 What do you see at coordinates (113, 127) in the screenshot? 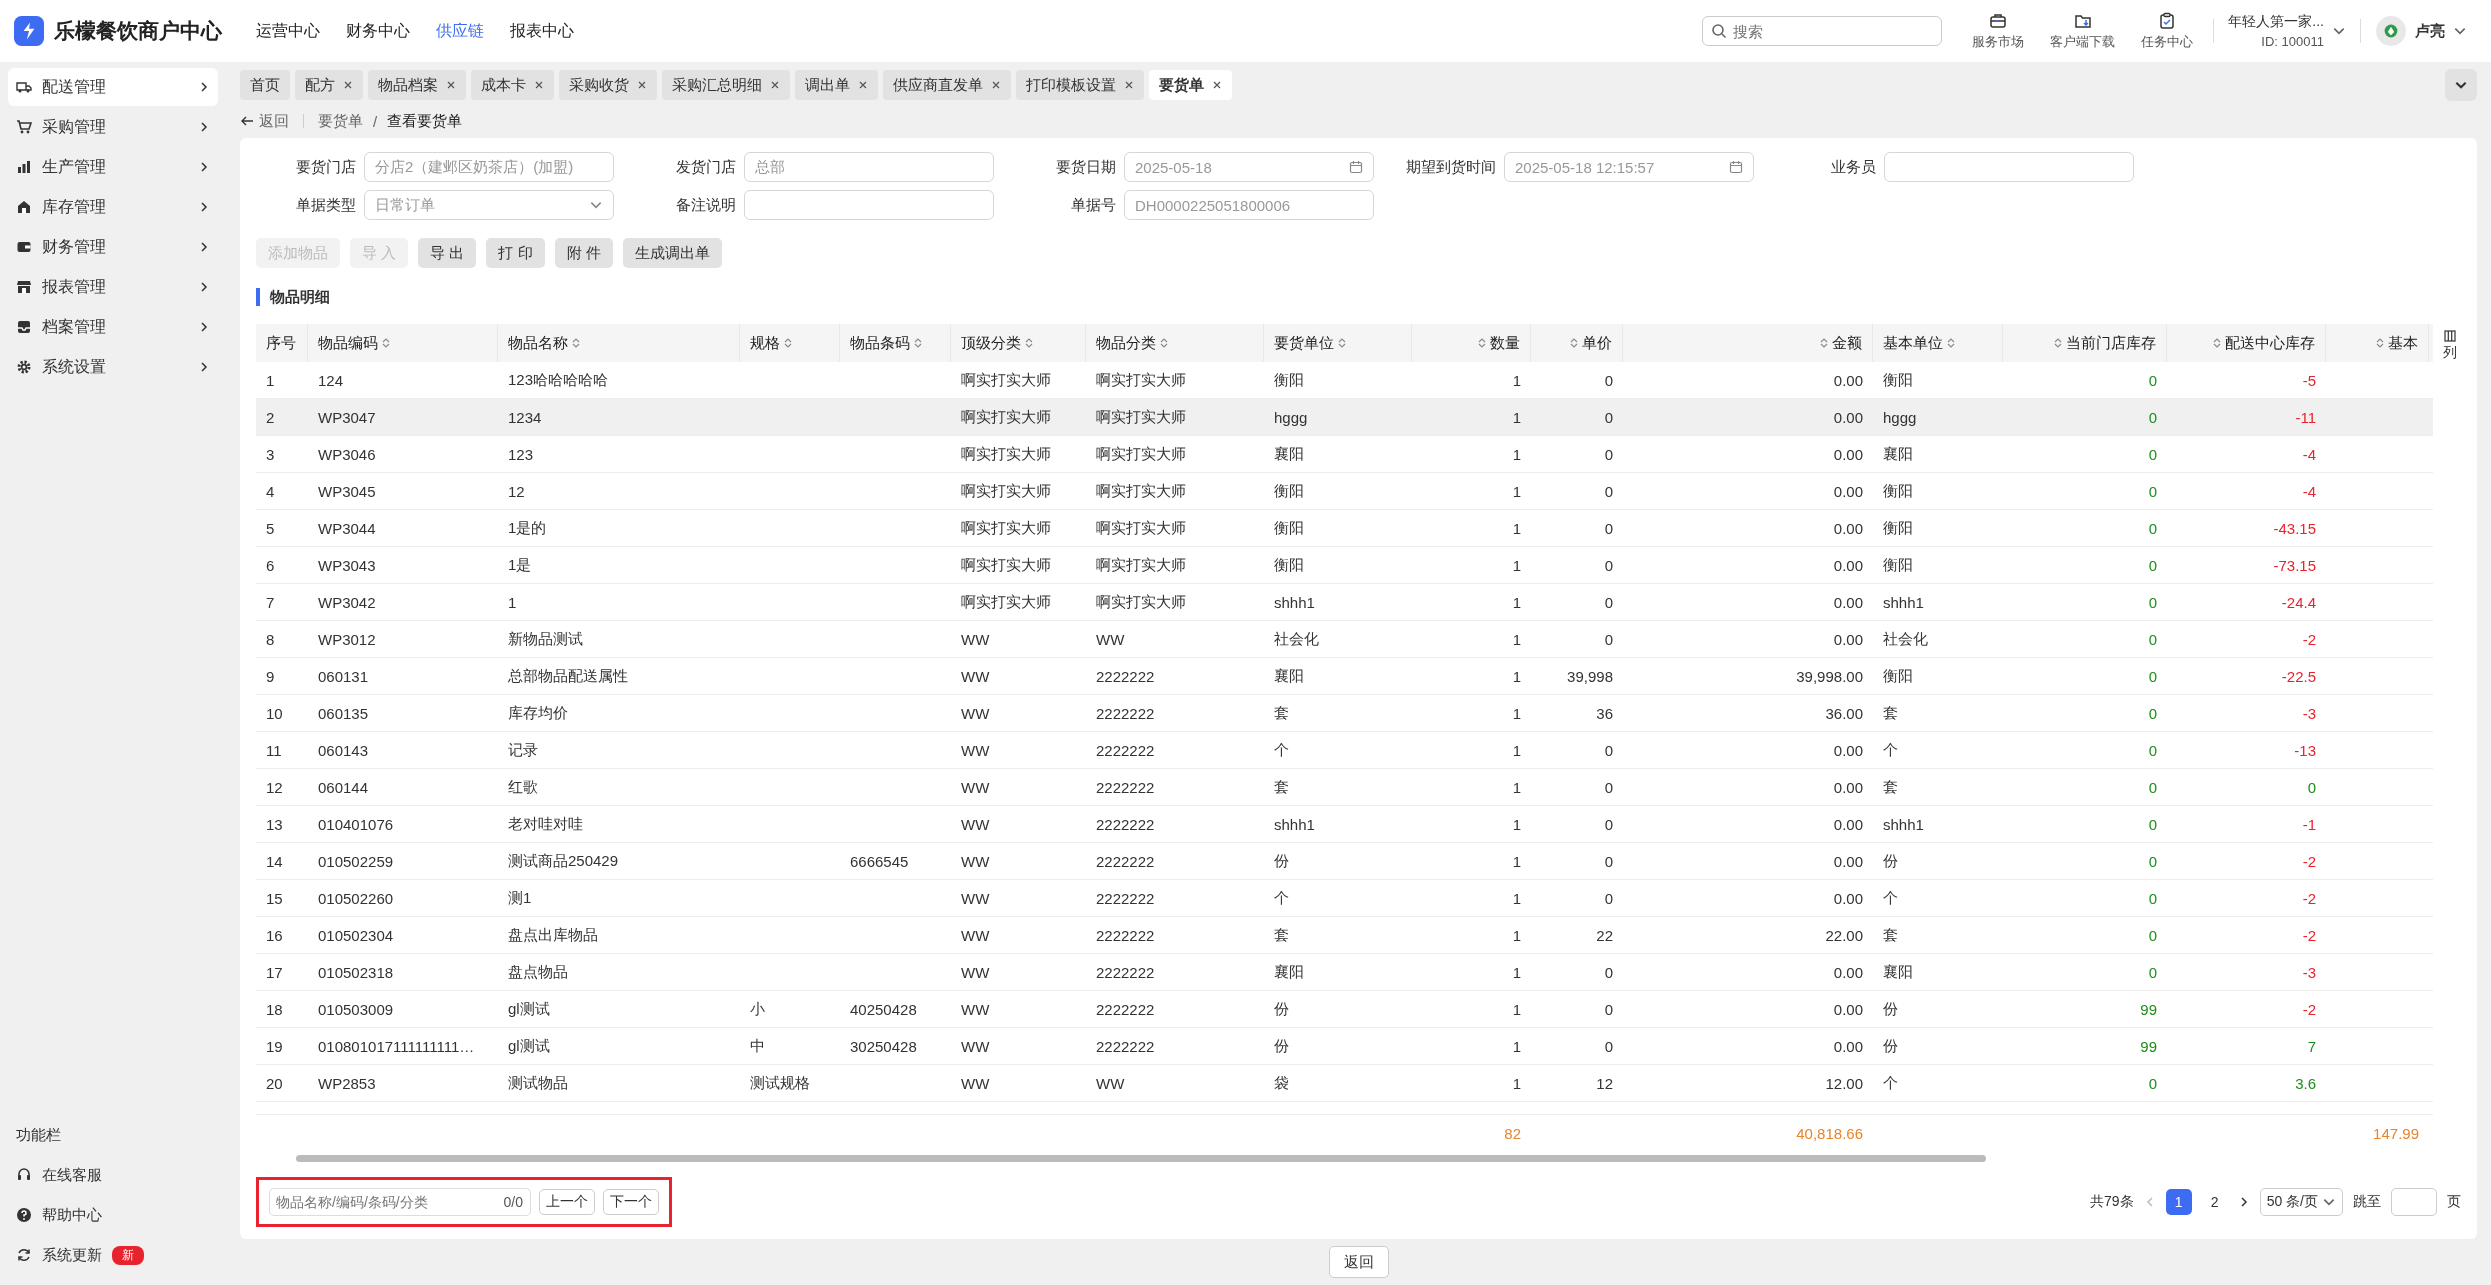
I see `sidebar-item: 采购管理` at bounding box center [113, 127].